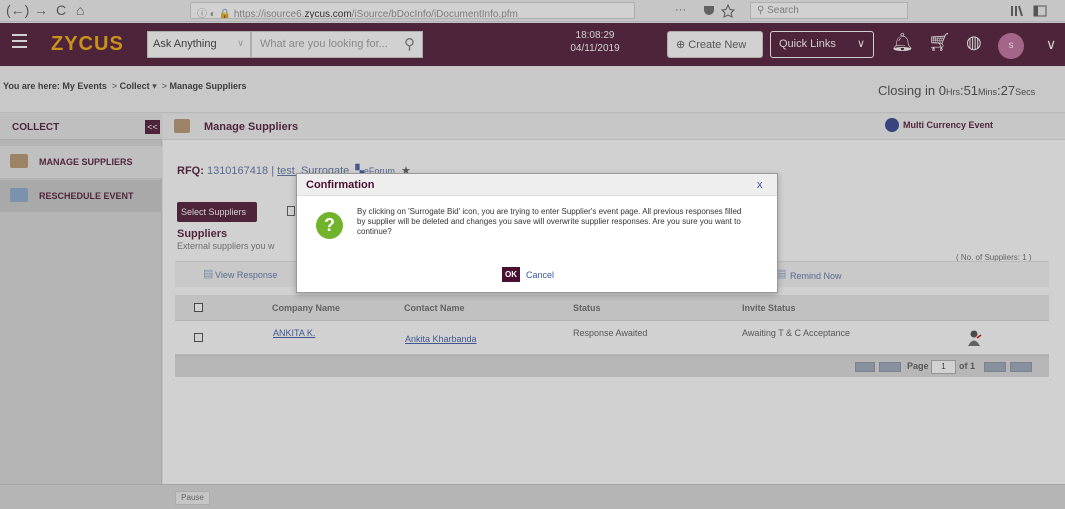  What do you see at coordinates (340, 185) in the screenshot?
I see `dialog-title: Confirmation` at bounding box center [340, 185].